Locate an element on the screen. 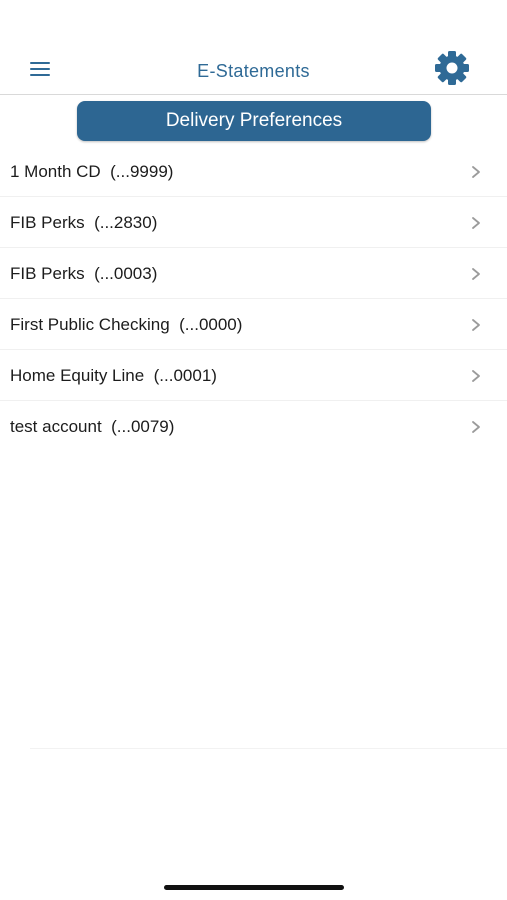 The image size is (507, 900). account-label: Home Equity Line (...0001) is located at coordinates (113, 375).